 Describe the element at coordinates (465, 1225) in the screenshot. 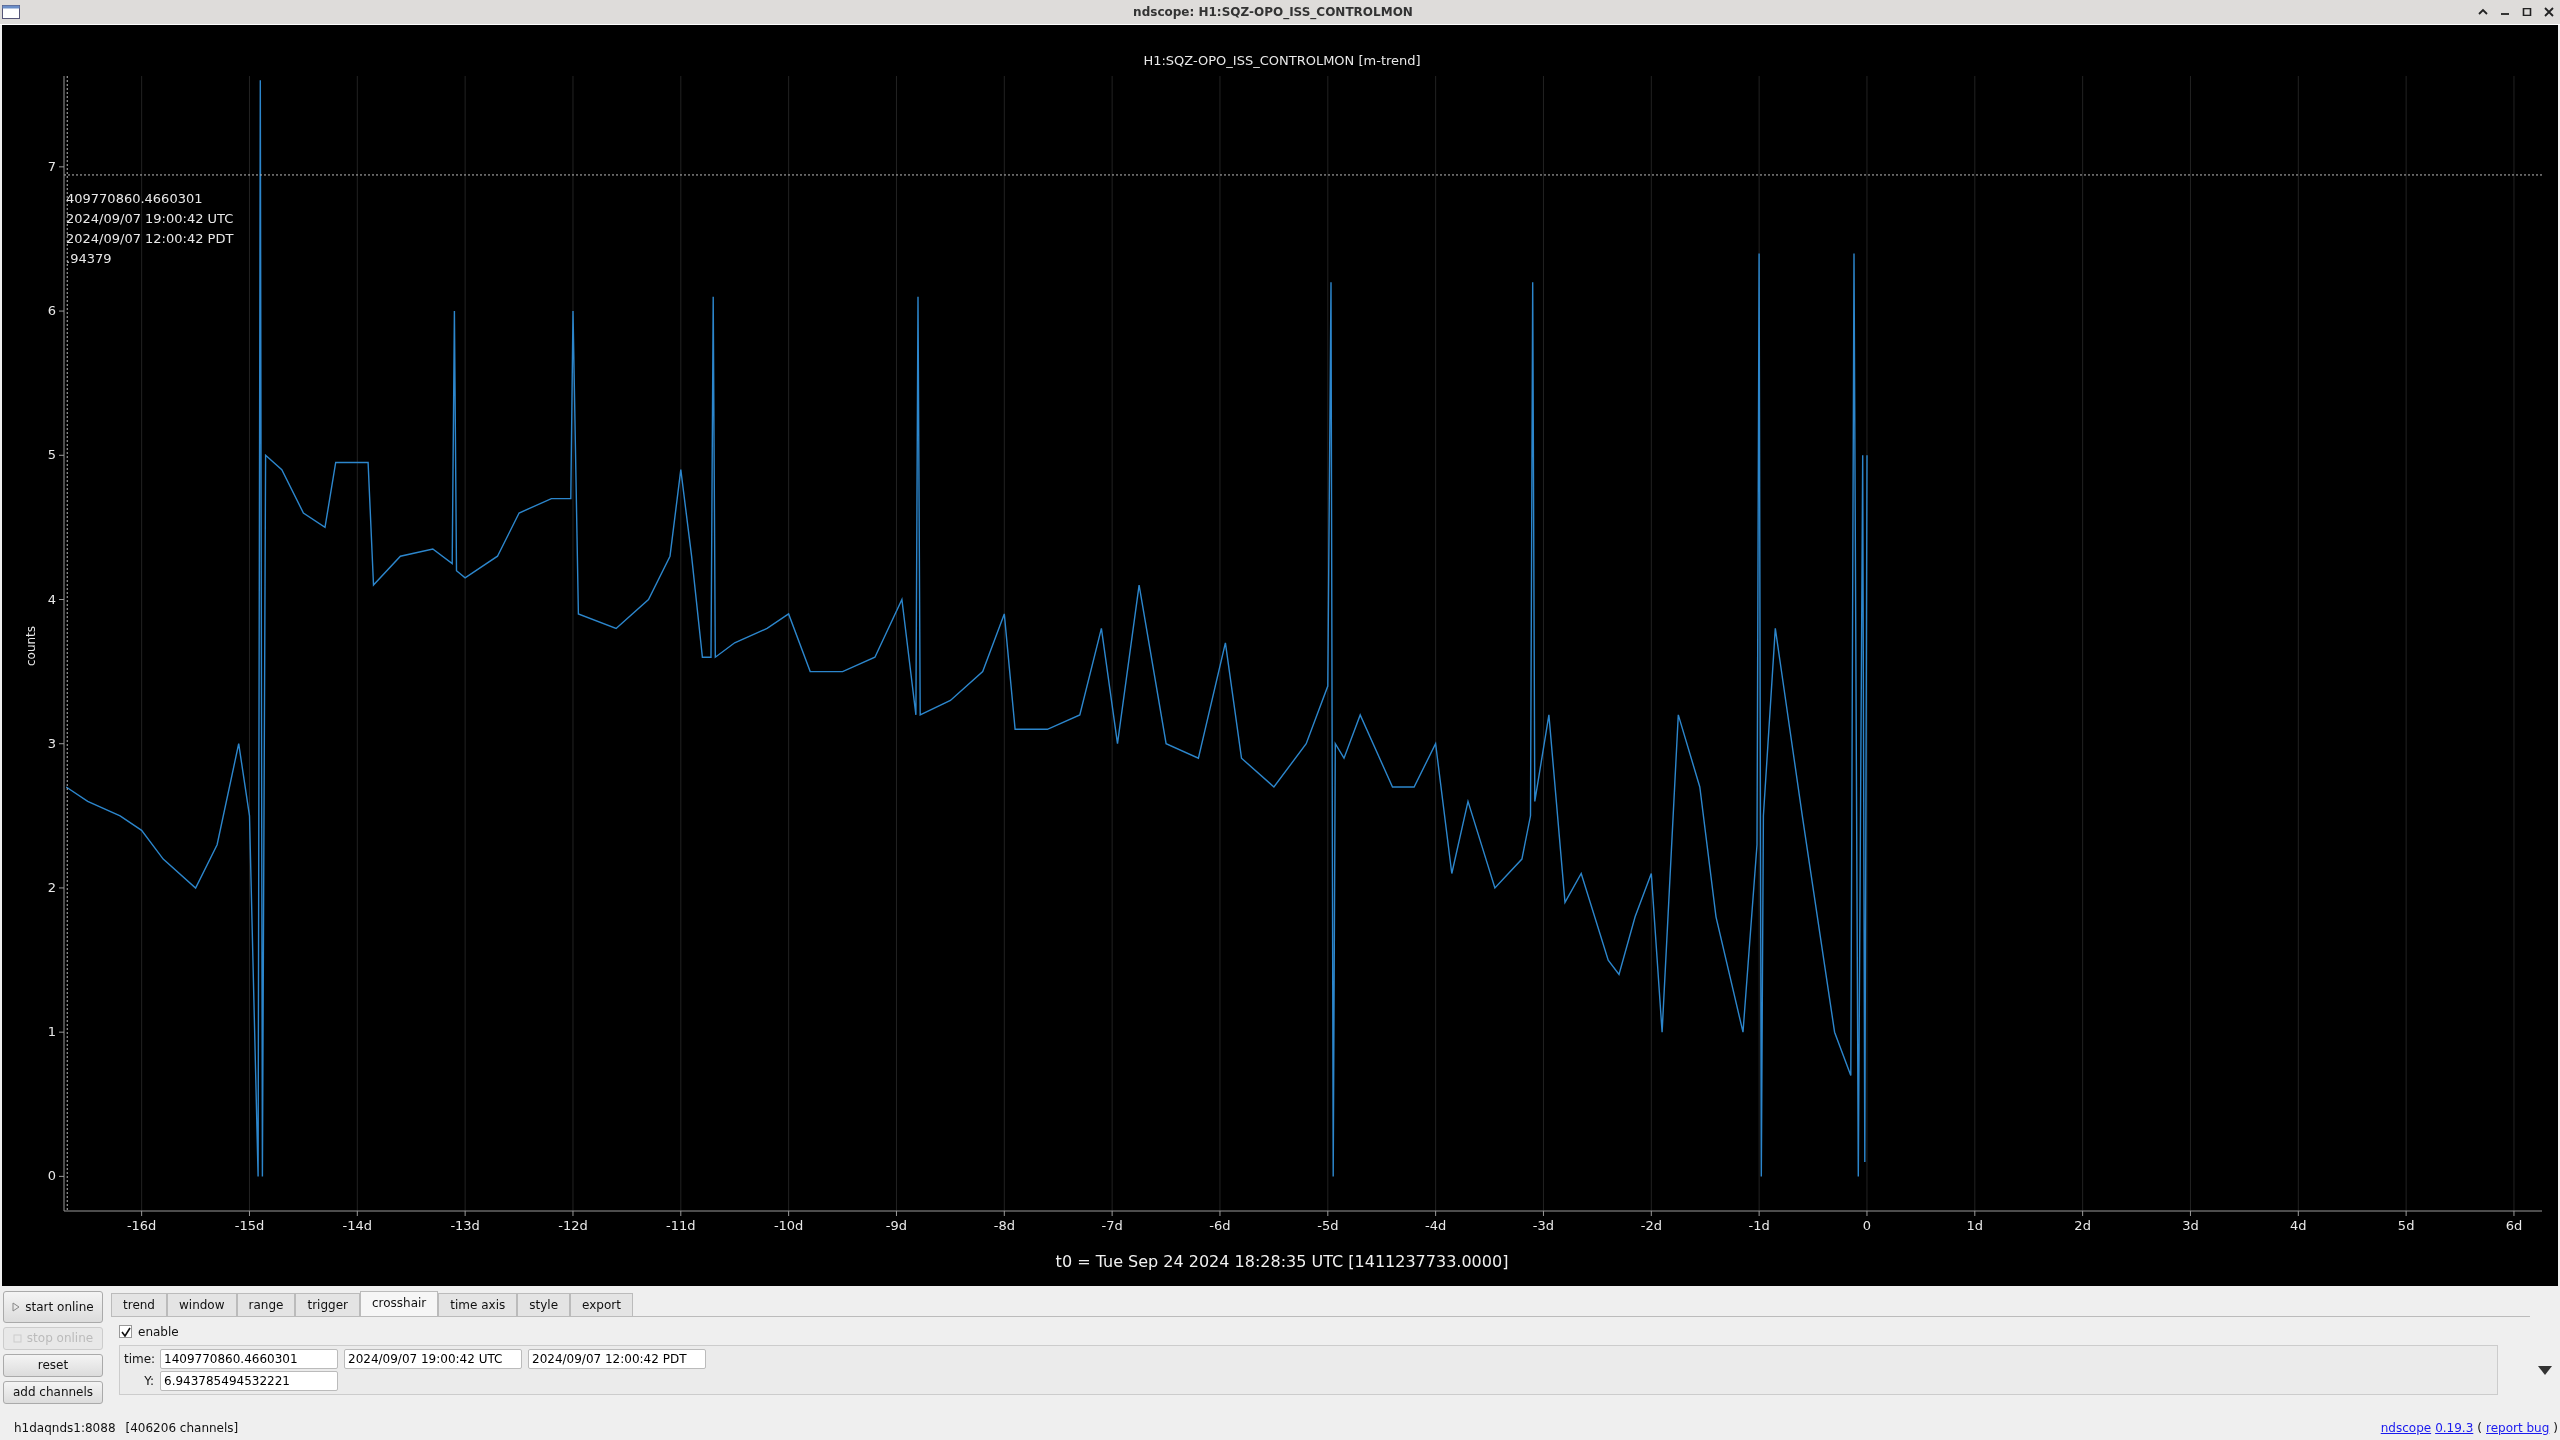

I see `tick-label: -13d` at that location.